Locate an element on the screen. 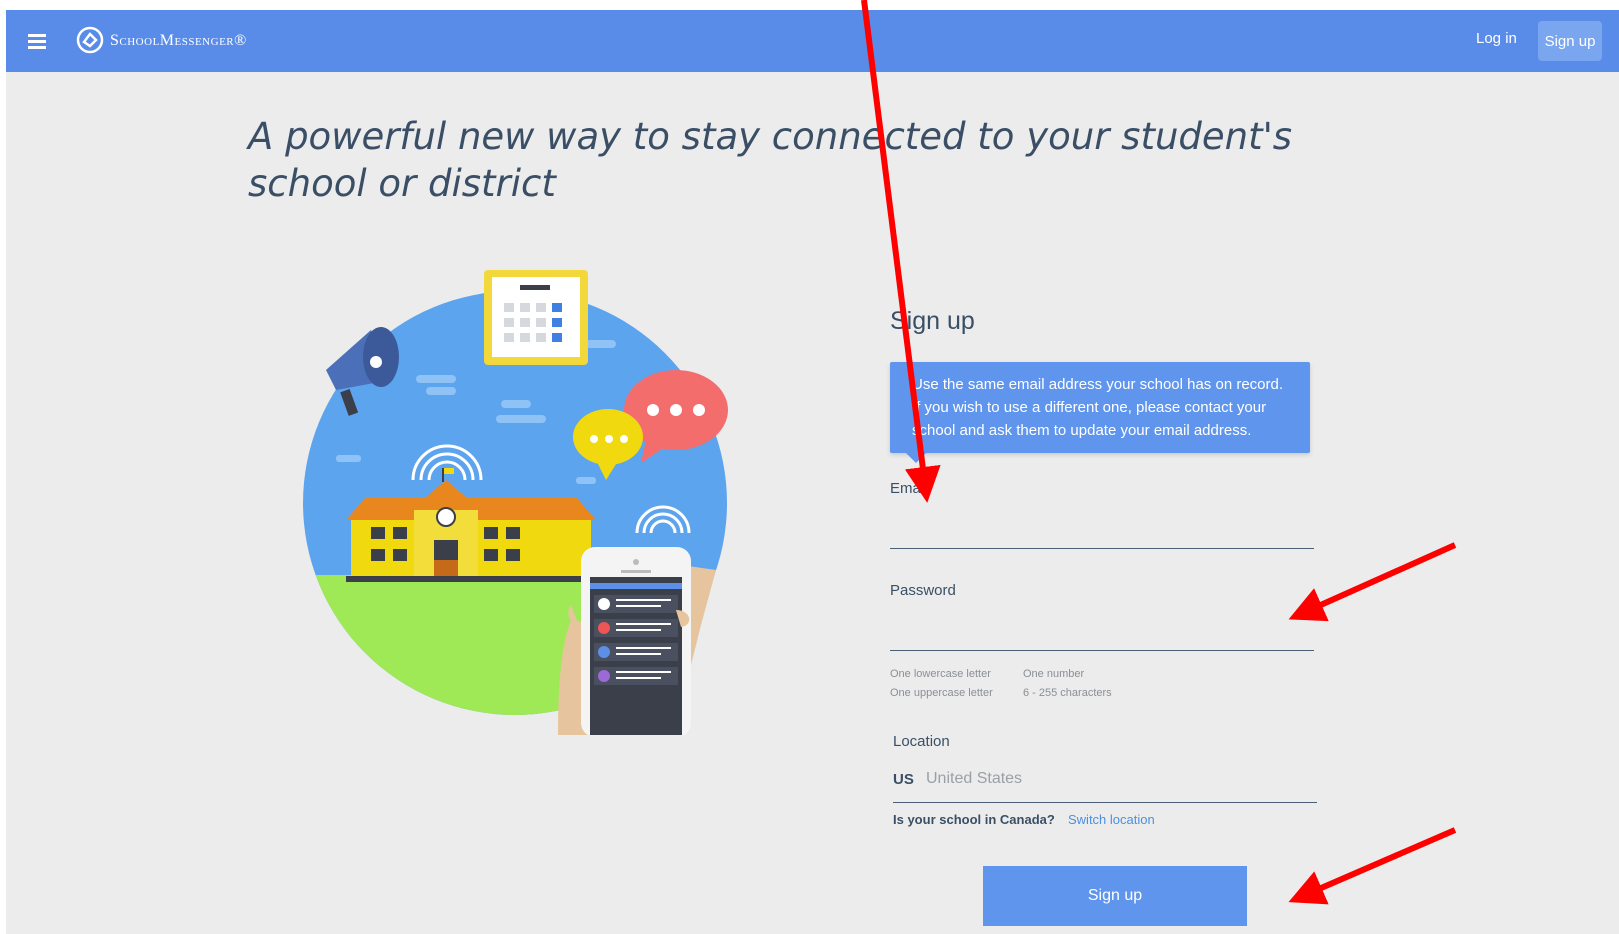 This screenshot has width=1619, height=934. location-label: Location is located at coordinates (921, 741).